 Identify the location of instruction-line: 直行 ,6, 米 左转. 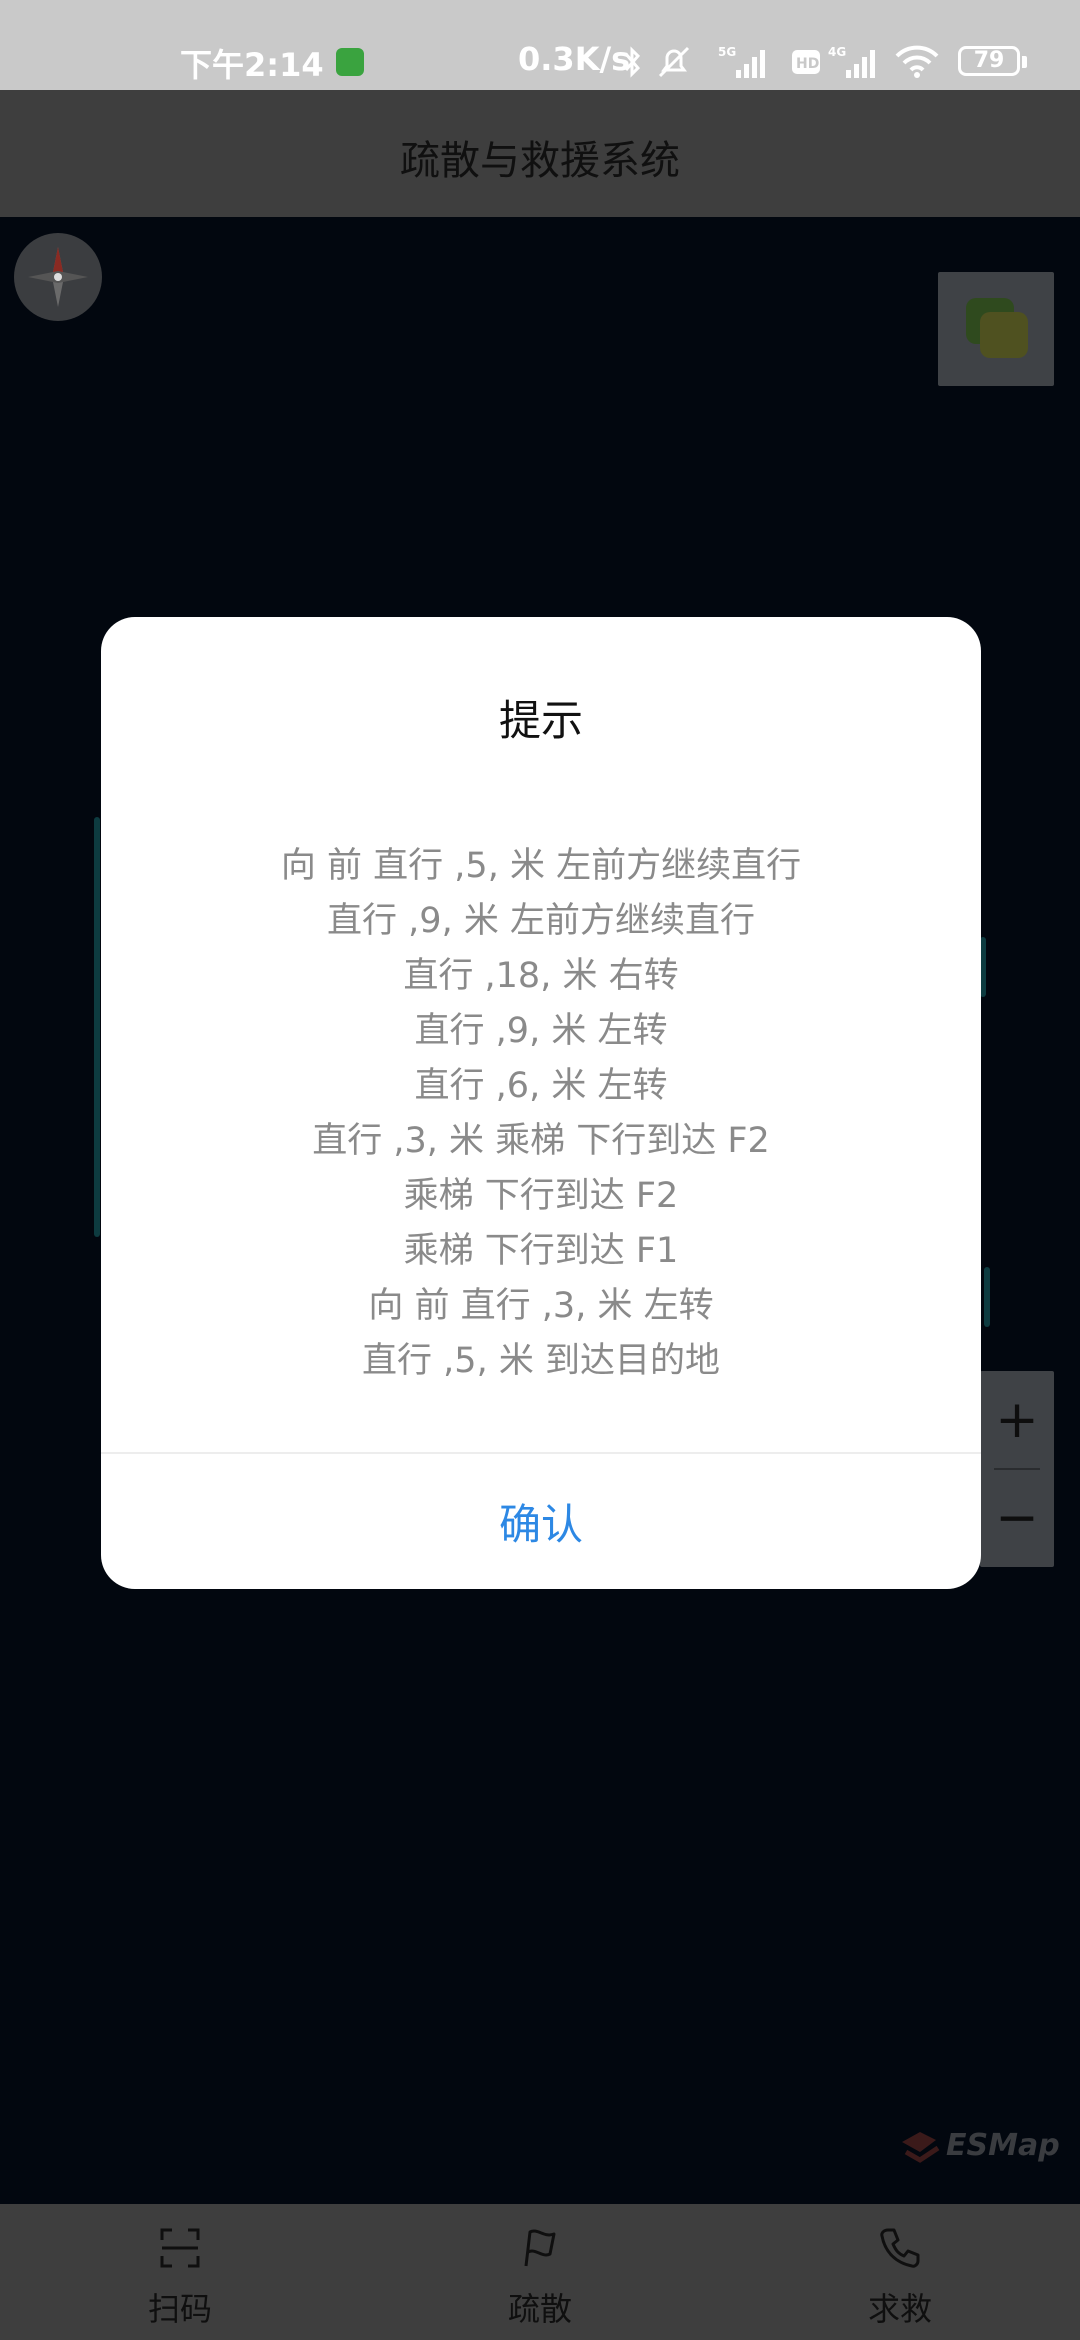
(541, 1086).